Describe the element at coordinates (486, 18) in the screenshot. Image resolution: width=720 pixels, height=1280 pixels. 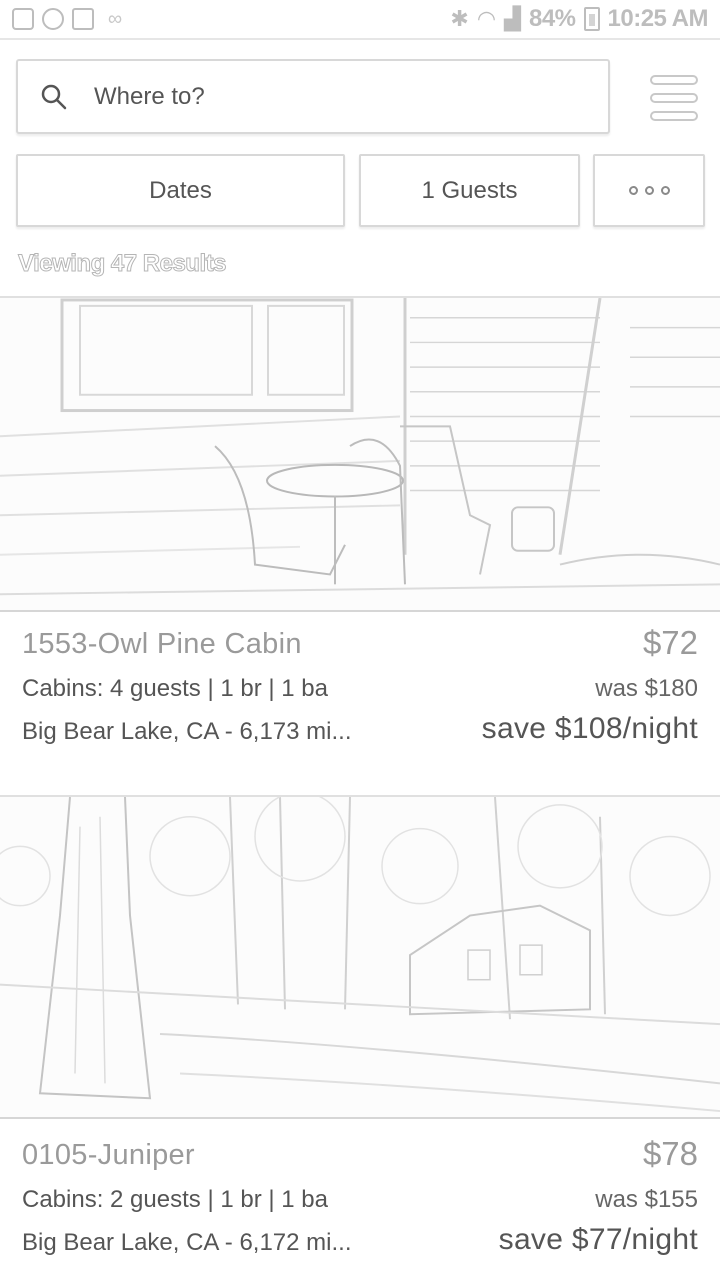
I see `wifi-icon: ◠` at that location.